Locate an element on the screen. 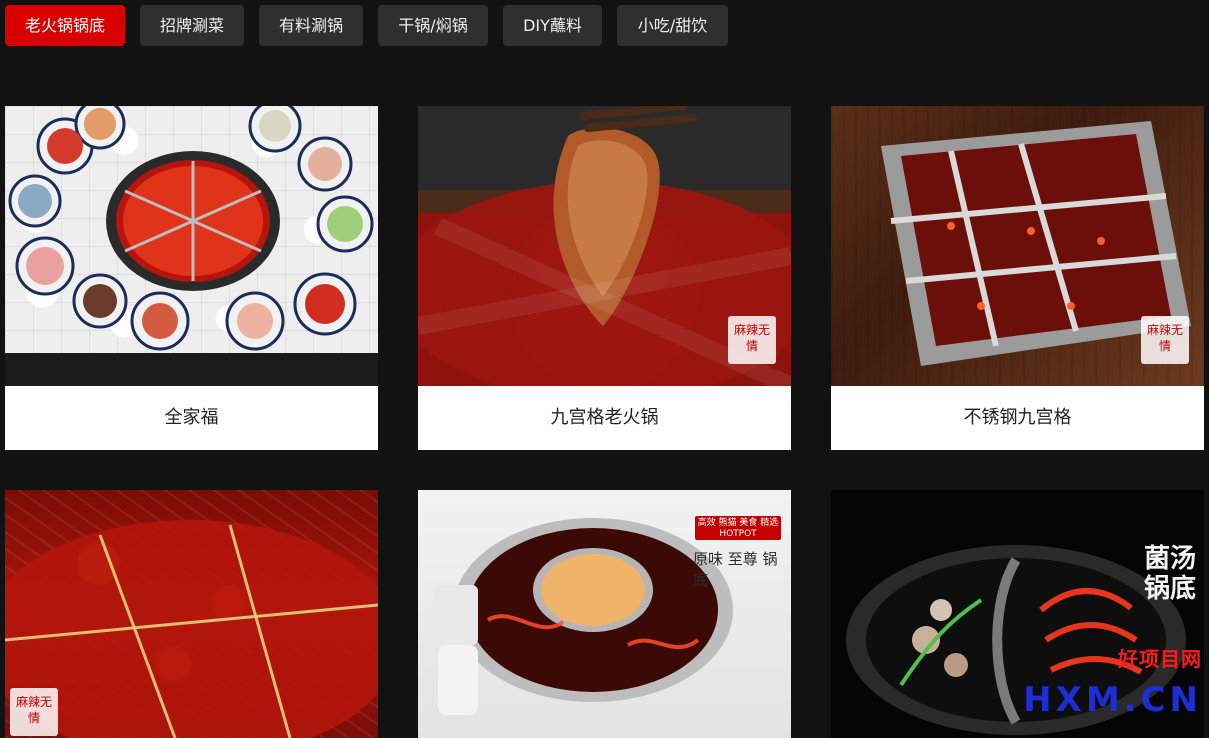 This screenshot has width=1209, height=738. tab-hotpot-with-ingredients: 有料涮锅 is located at coordinates (311, 25).